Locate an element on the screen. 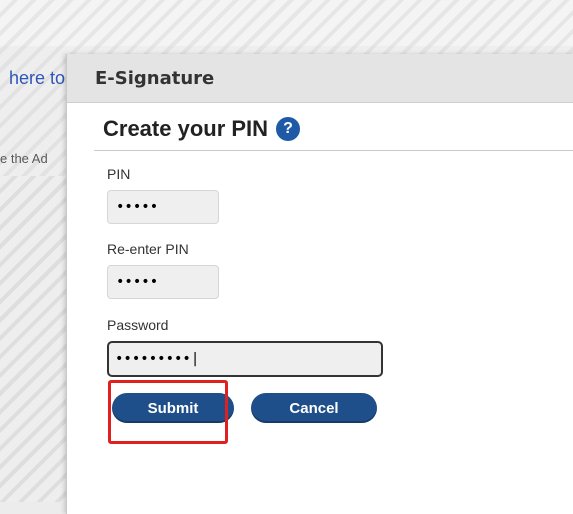  heading-row: Create your PIN ? is located at coordinates (202, 129).